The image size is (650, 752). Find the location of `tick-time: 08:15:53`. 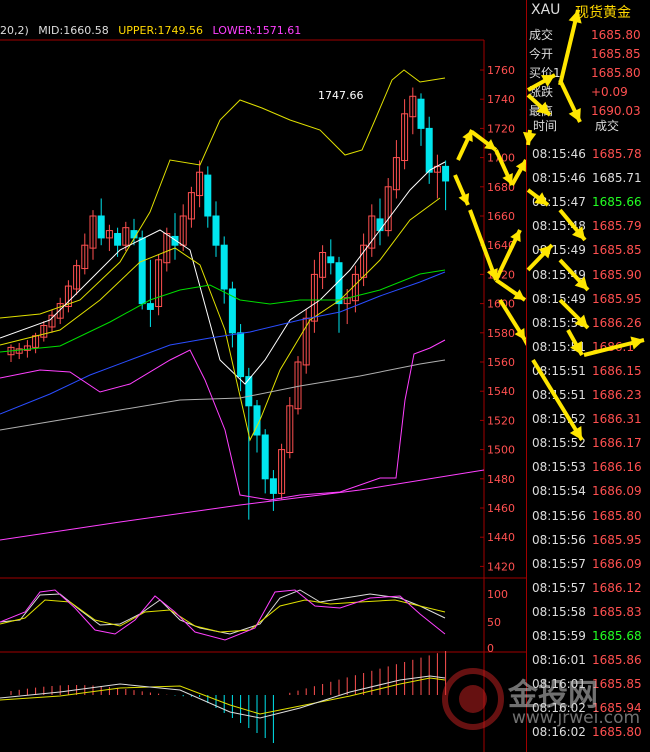

tick-time: 08:15:53 is located at coordinates (559, 467).